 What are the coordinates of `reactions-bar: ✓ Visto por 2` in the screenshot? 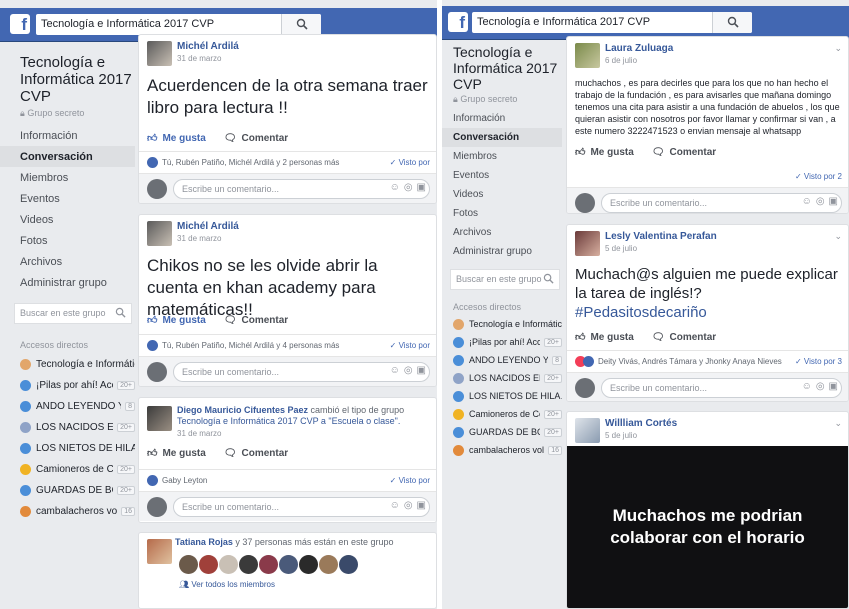 It's located at (707, 176).